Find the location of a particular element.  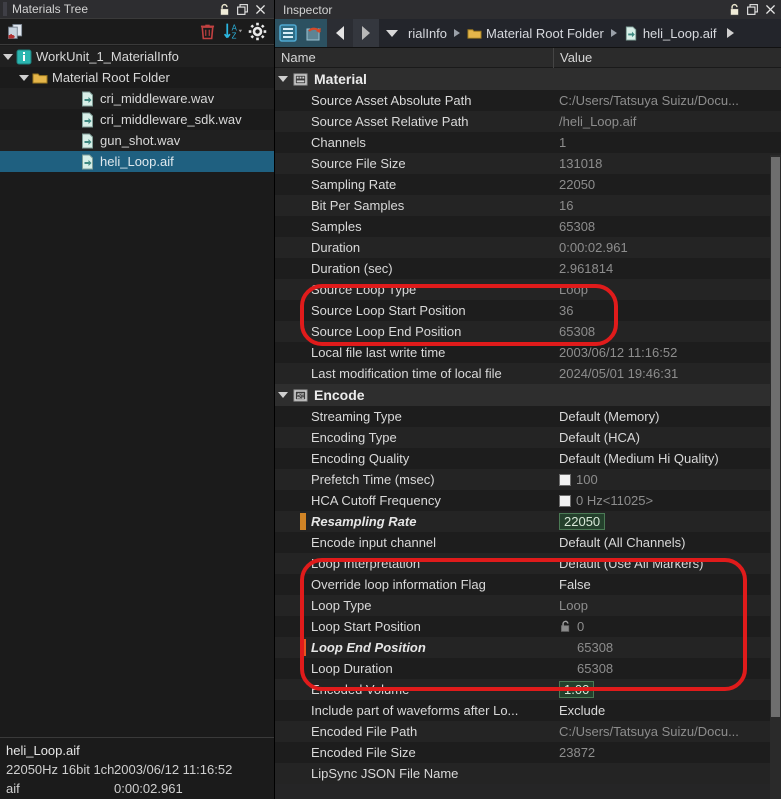

property-value-wrap: 0 is located at coordinates (667, 626).